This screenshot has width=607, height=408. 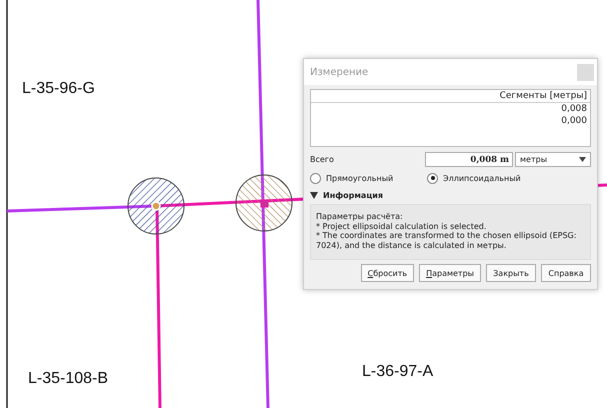 I want to click on sheet-label: L-36-97-A, so click(x=398, y=372).